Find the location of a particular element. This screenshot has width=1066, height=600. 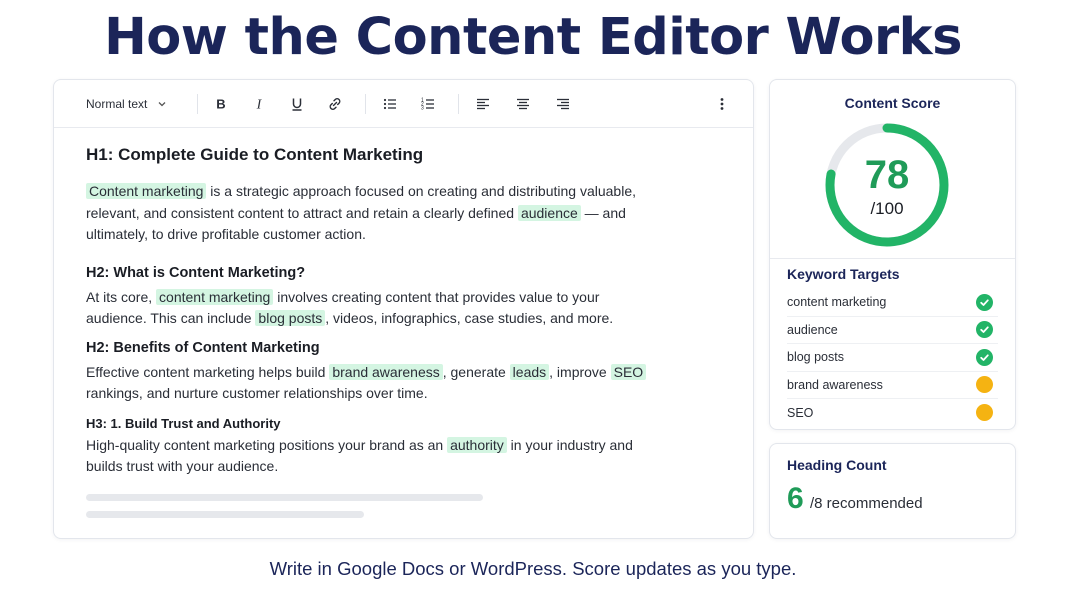

heading-h1: H1: Complete Guide to Content Marketing is located at coordinates (255, 154).